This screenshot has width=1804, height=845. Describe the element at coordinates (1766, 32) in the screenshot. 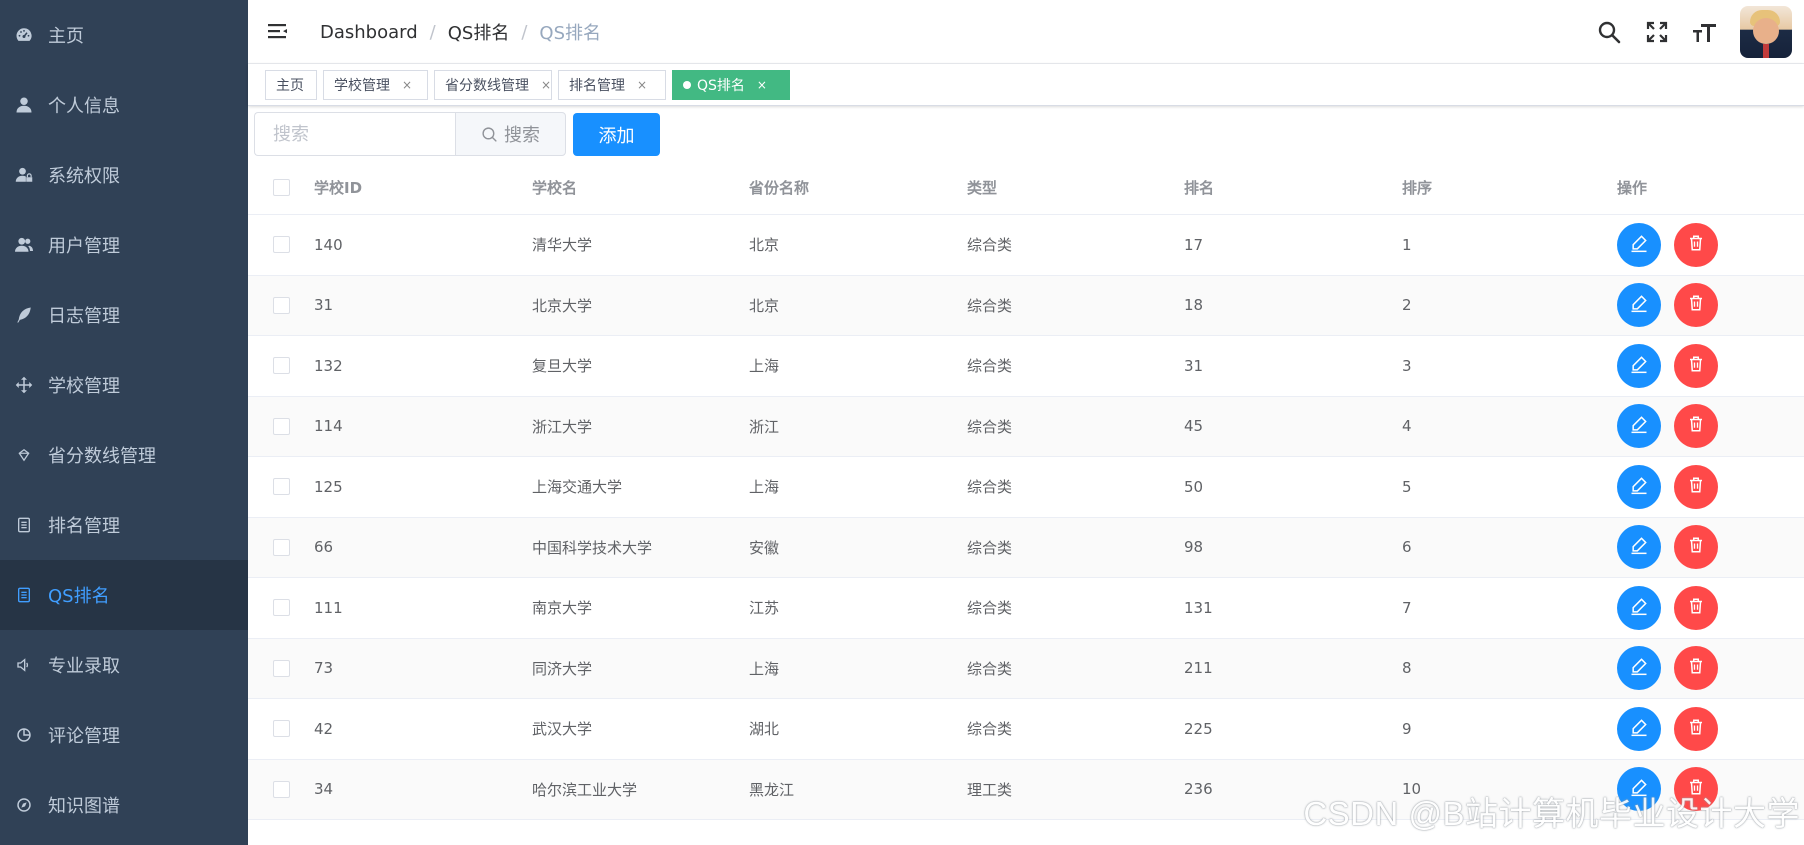

I see `avatar` at that location.